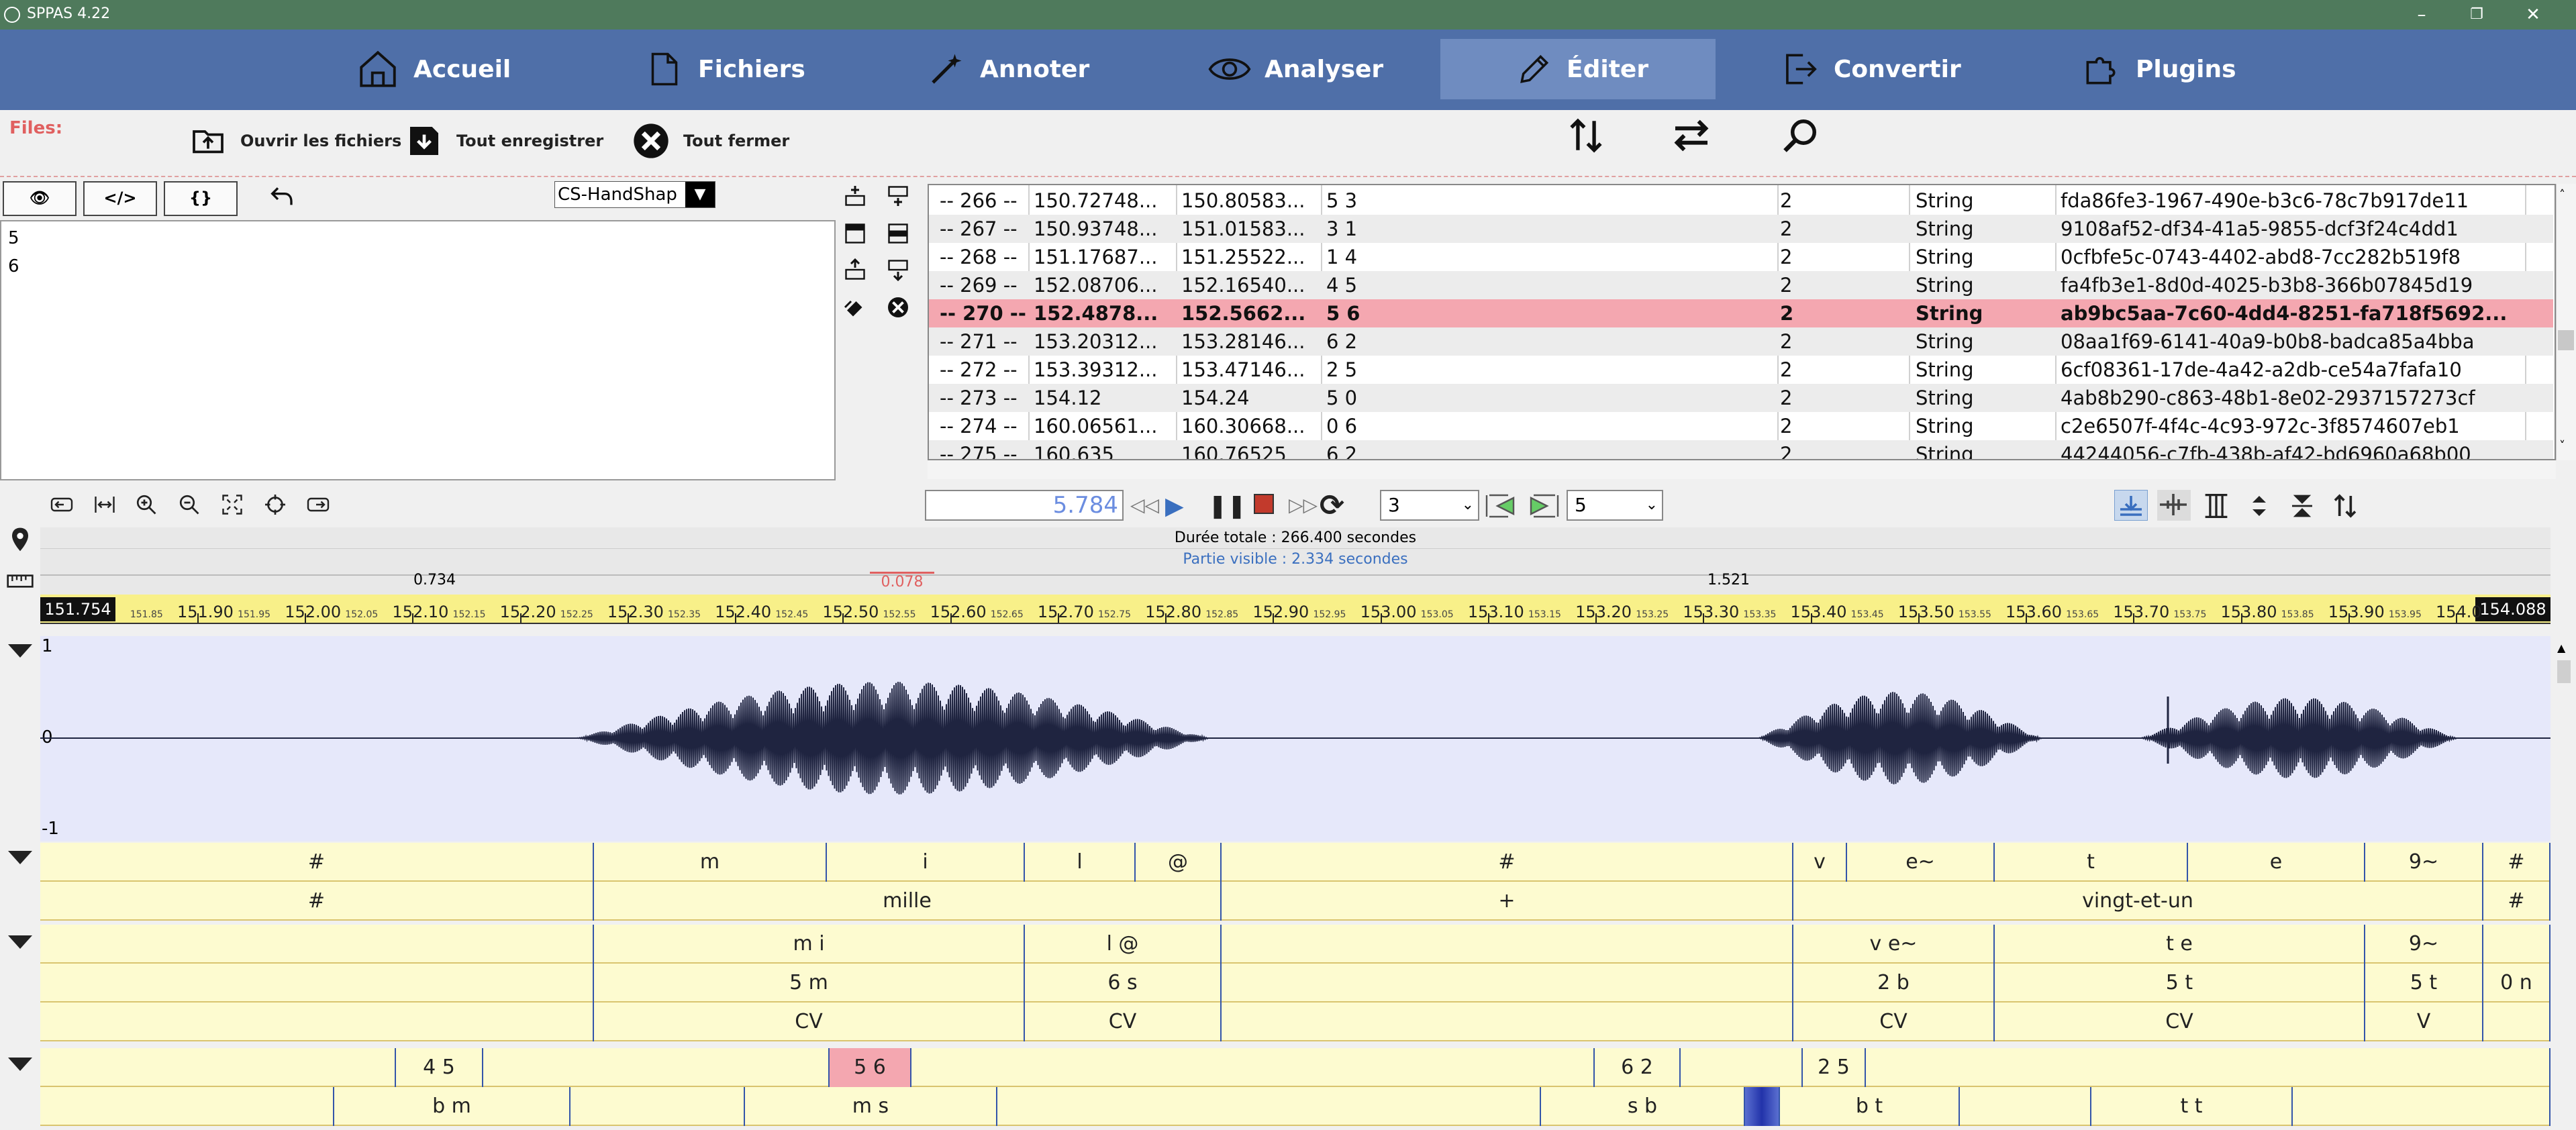  I want to click on sort-icon, so click(1586, 135).